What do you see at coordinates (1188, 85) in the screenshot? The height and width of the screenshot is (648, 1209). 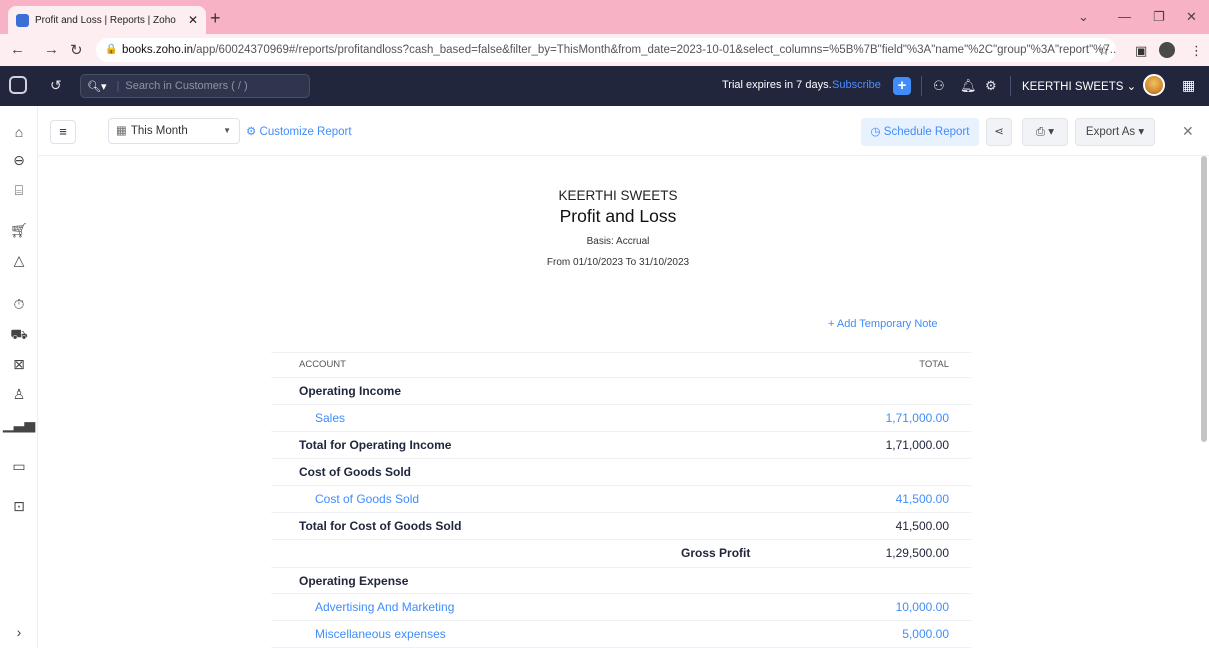 I see `apps-grid-icon: ▦` at bounding box center [1188, 85].